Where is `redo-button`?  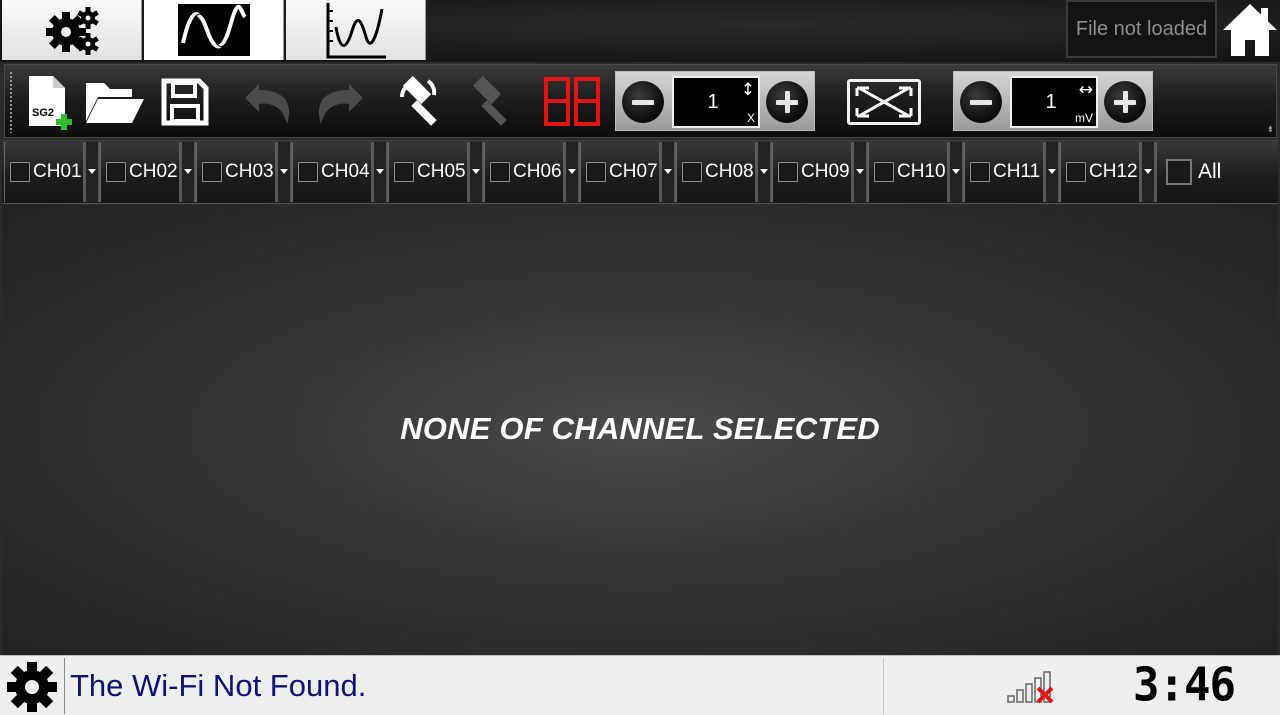
redo-button is located at coordinates (339, 102).